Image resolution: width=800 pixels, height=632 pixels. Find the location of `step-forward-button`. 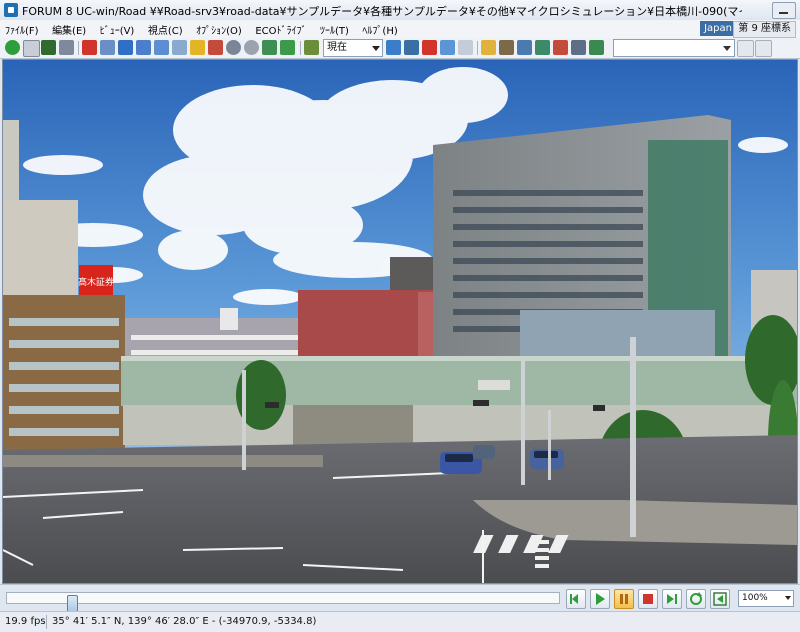

step-forward-button is located at coordinates (672, 599).